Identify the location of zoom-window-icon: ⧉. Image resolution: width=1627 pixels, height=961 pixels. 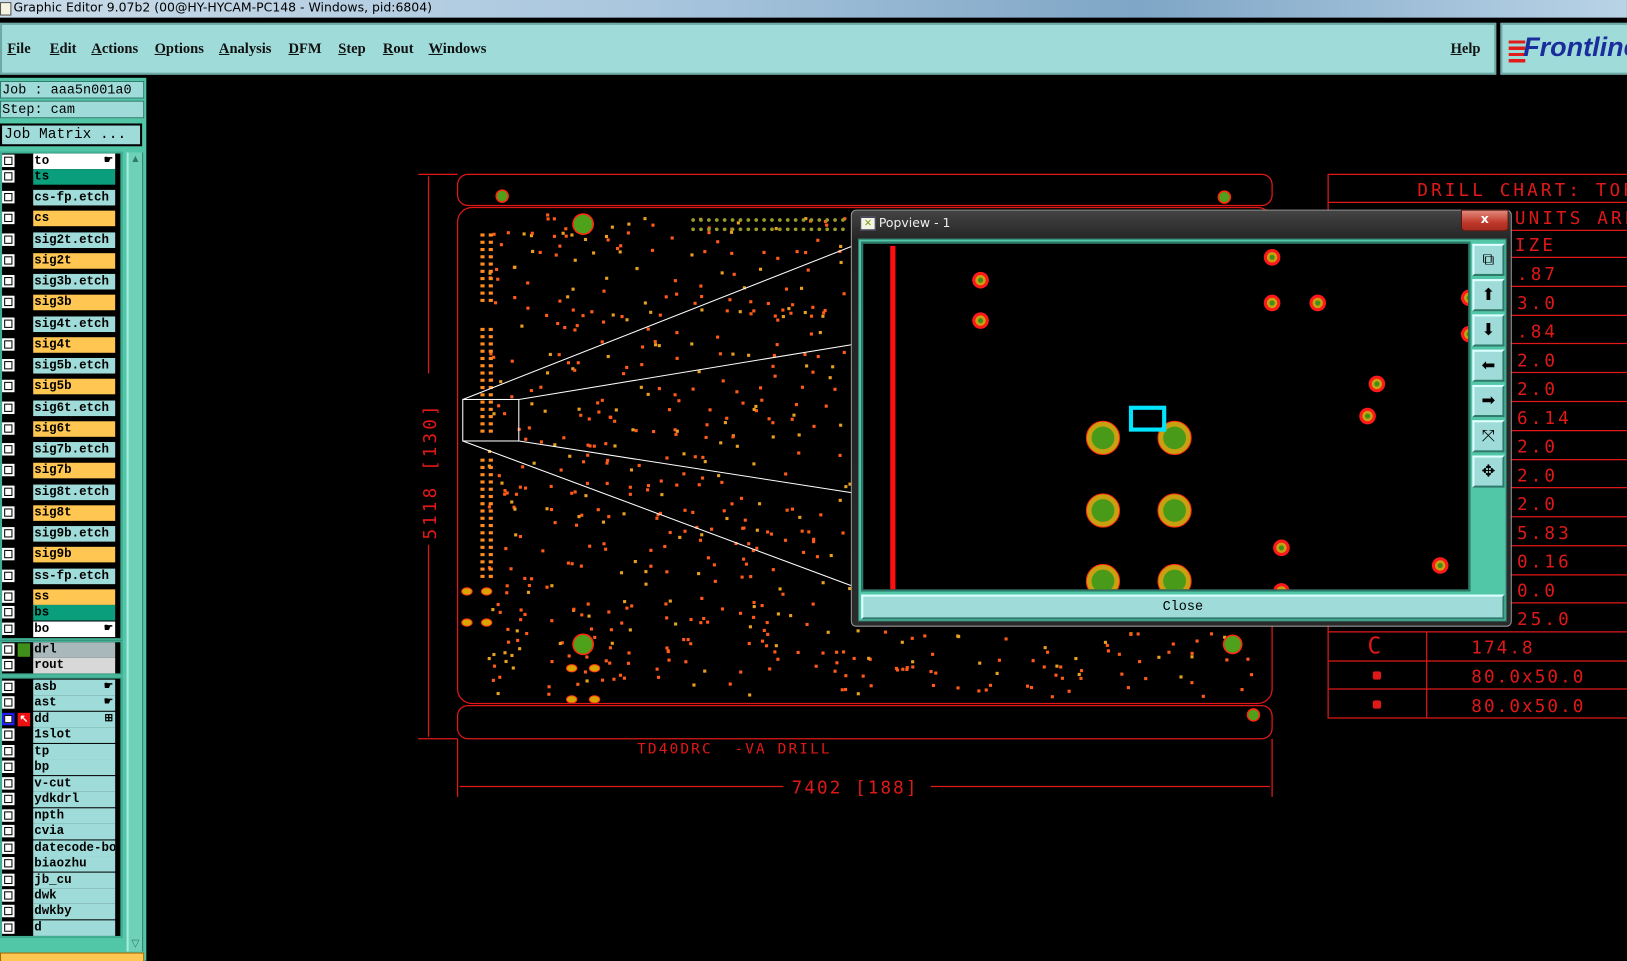
(1488, 260).